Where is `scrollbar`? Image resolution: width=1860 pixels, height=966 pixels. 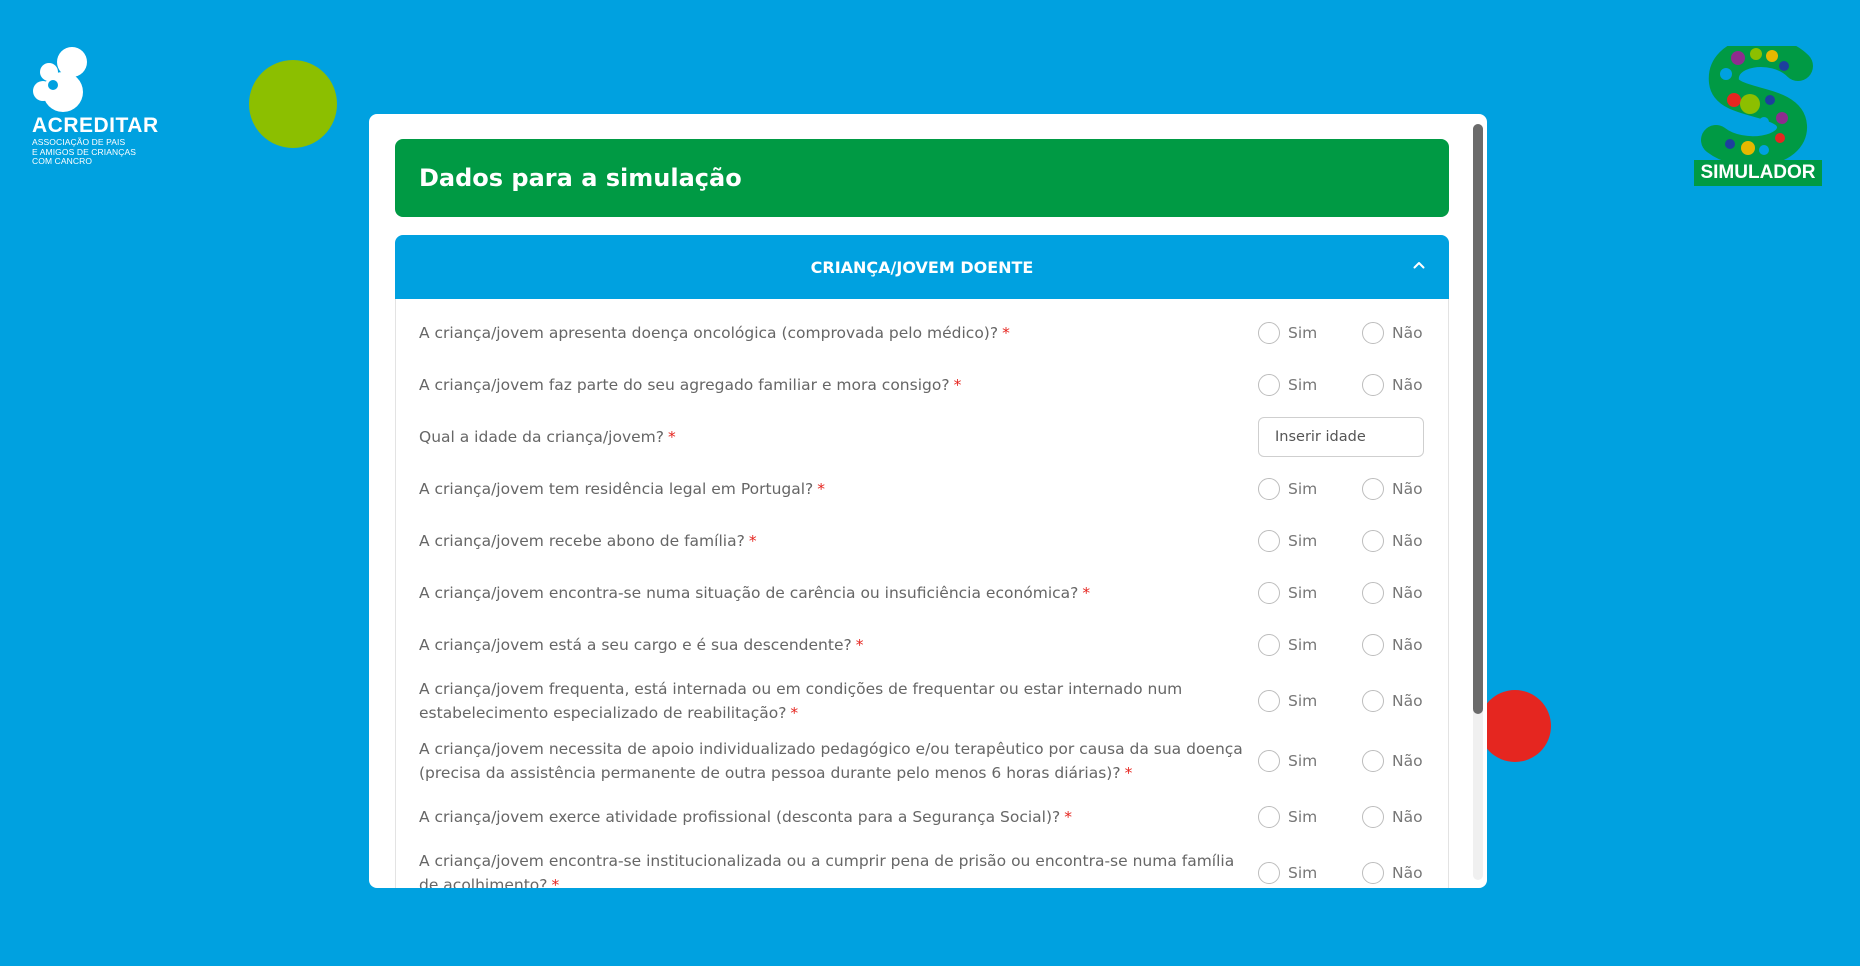
scrollbar is located at coordinates (1478, 502).